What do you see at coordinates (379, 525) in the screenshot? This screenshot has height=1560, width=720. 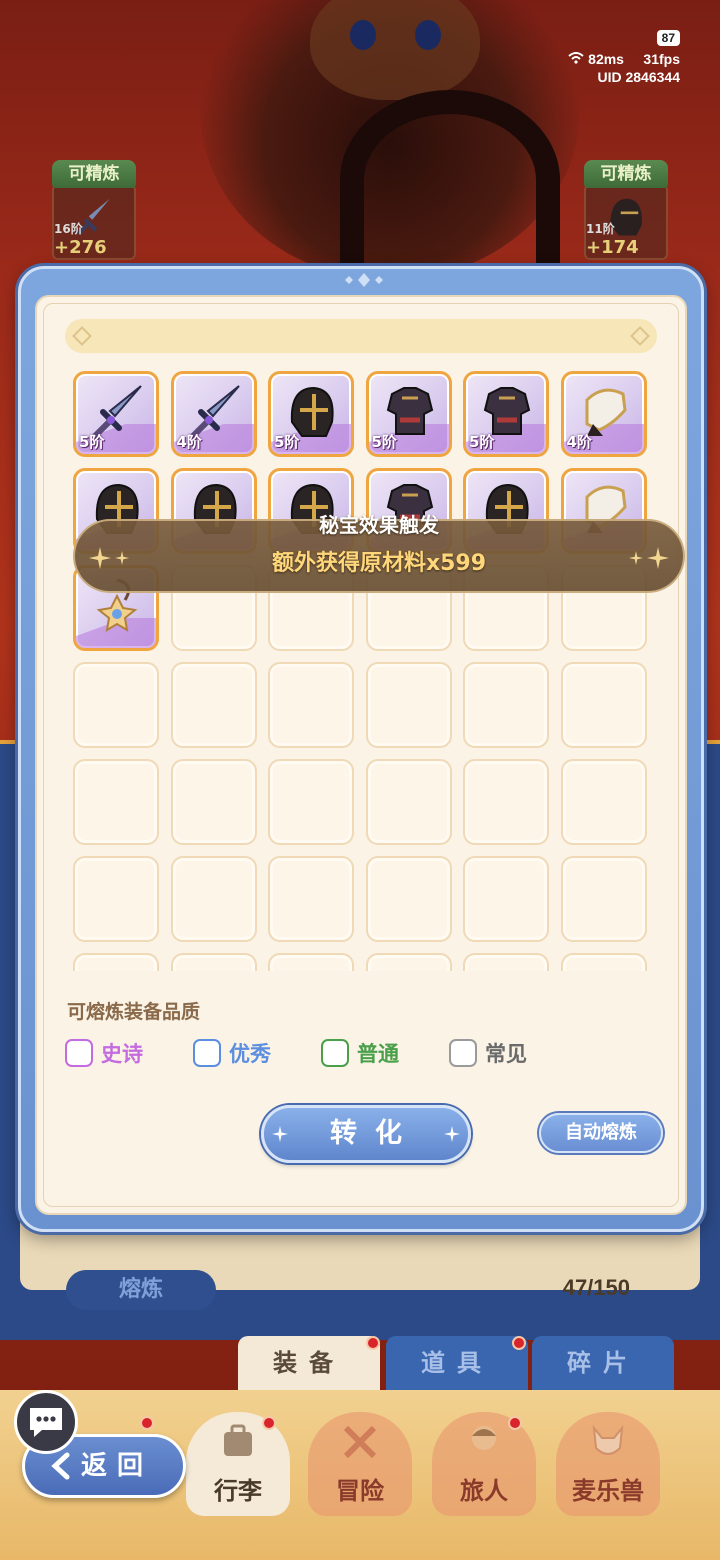 I see `toast-title: 秘宝效果触发` at bounding box center [379, 525].